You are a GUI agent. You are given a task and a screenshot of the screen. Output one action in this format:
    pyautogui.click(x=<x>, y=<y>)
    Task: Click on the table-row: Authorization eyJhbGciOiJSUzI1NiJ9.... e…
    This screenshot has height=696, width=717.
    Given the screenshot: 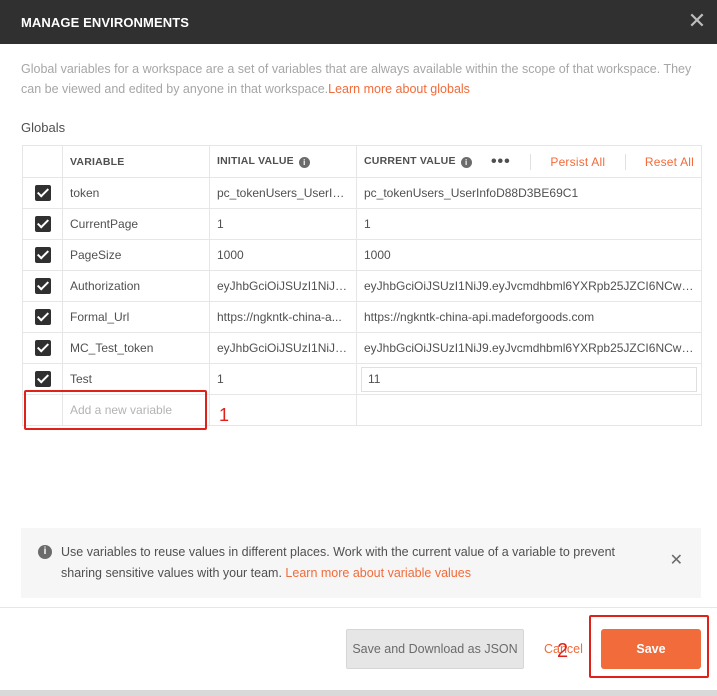 What is the action you would take?
    pyautogui.click(x=362, y=286)
    